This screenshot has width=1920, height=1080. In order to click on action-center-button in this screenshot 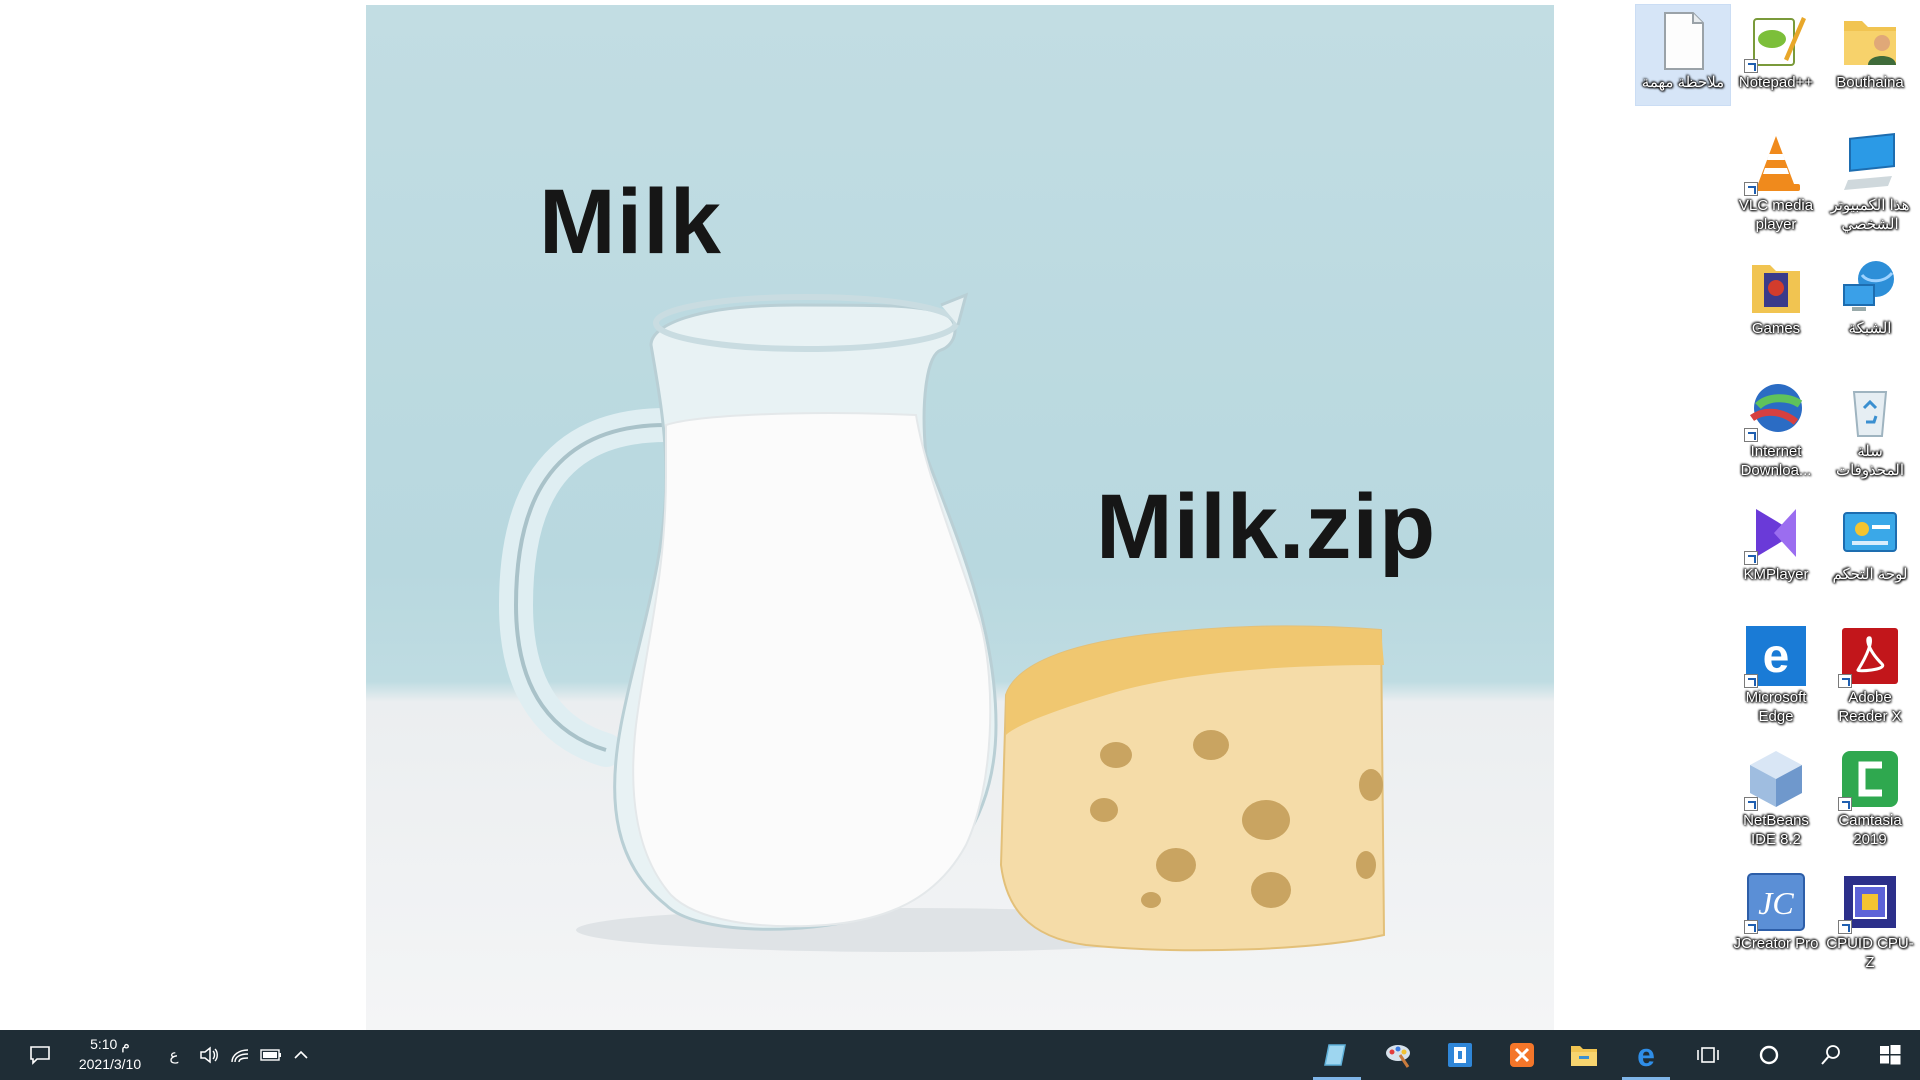, I will do `click(40, 1055)`.